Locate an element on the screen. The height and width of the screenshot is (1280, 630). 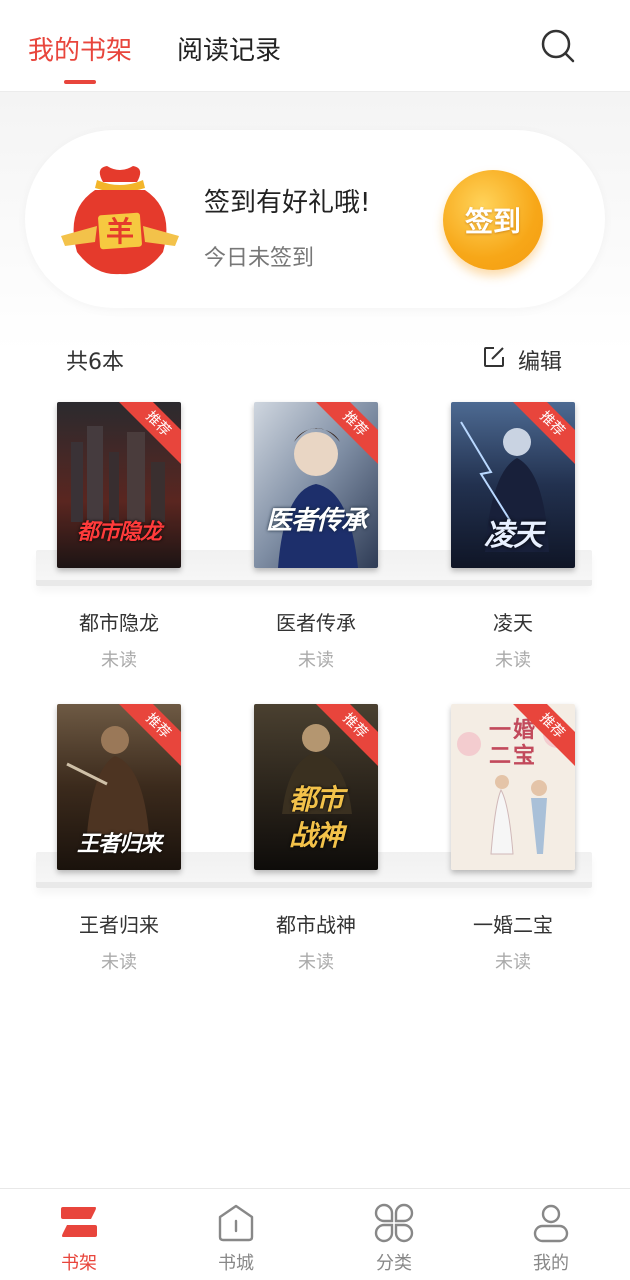
nav-profile: 我的 is located at coordinates (551, 1237).